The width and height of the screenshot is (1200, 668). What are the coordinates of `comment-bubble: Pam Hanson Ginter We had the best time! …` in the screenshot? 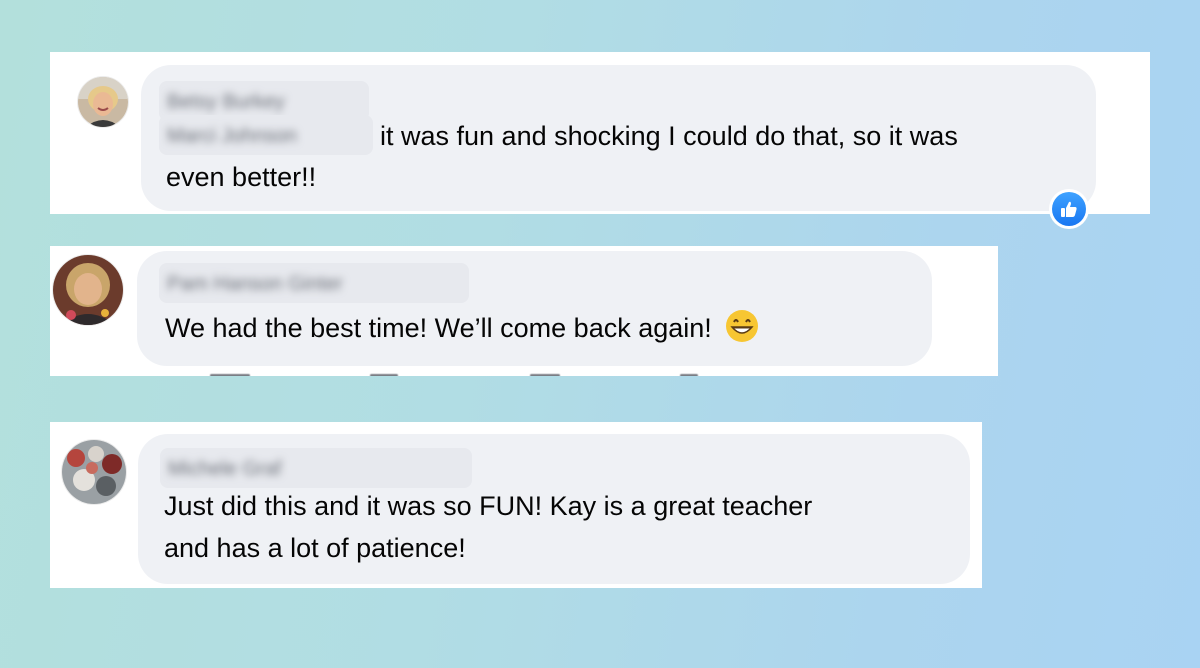 It's located at (534, 308).